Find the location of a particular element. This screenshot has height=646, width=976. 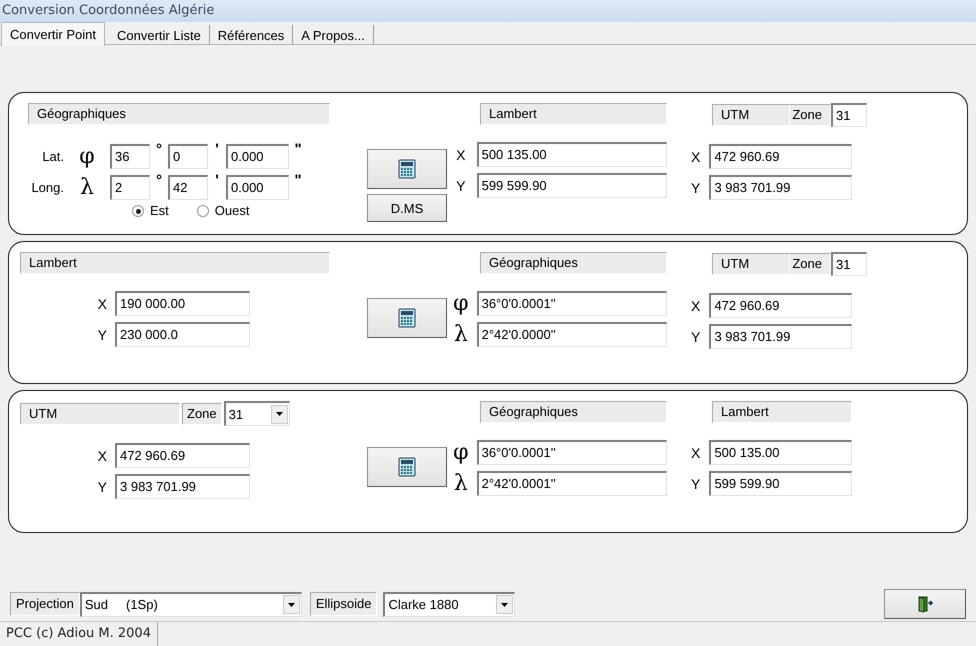

input-field: 2 is located at coordinates (130, 187).